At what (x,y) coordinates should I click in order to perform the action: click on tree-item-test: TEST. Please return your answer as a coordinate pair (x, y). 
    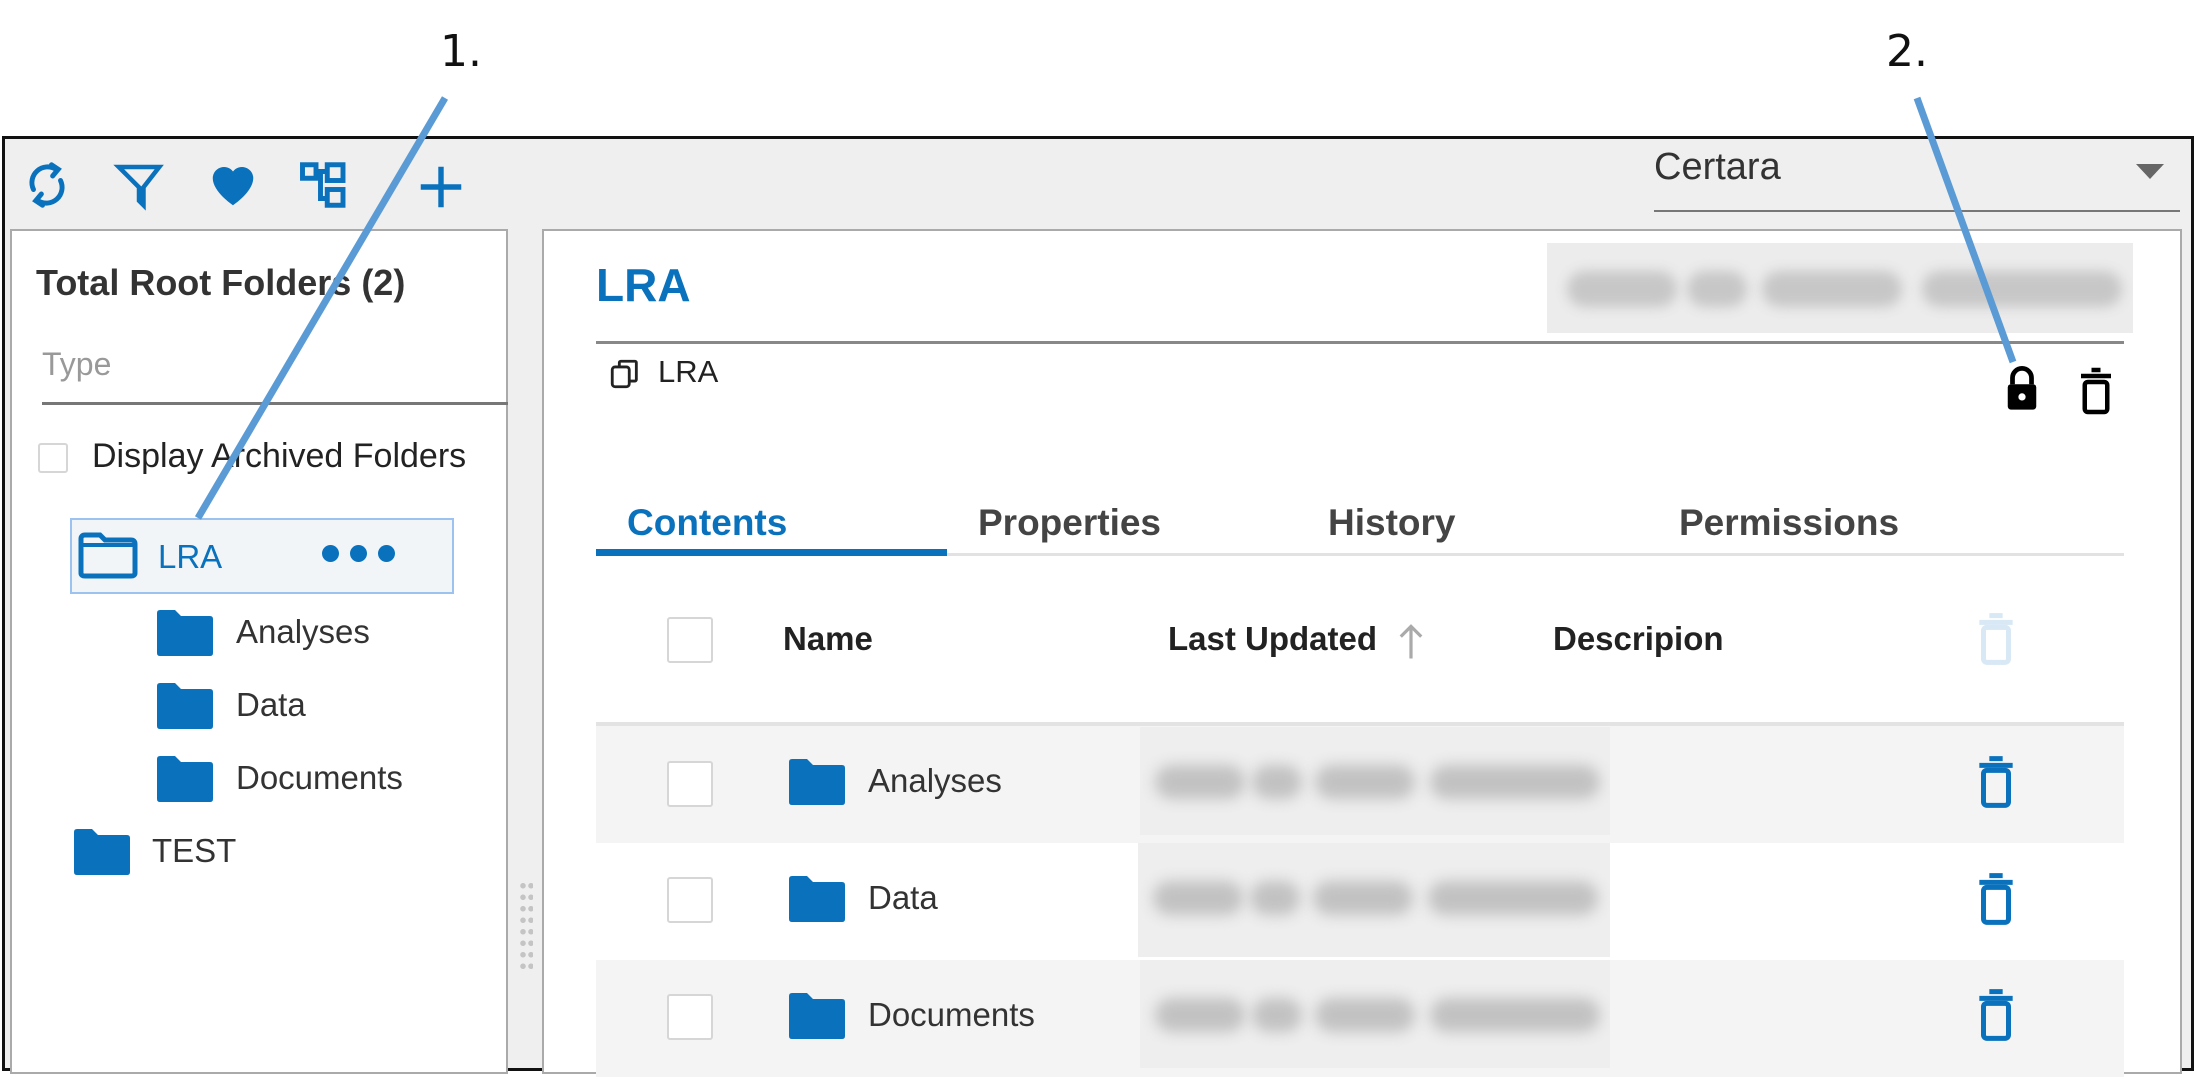
    Looking at the image, I should click on (194, 851).